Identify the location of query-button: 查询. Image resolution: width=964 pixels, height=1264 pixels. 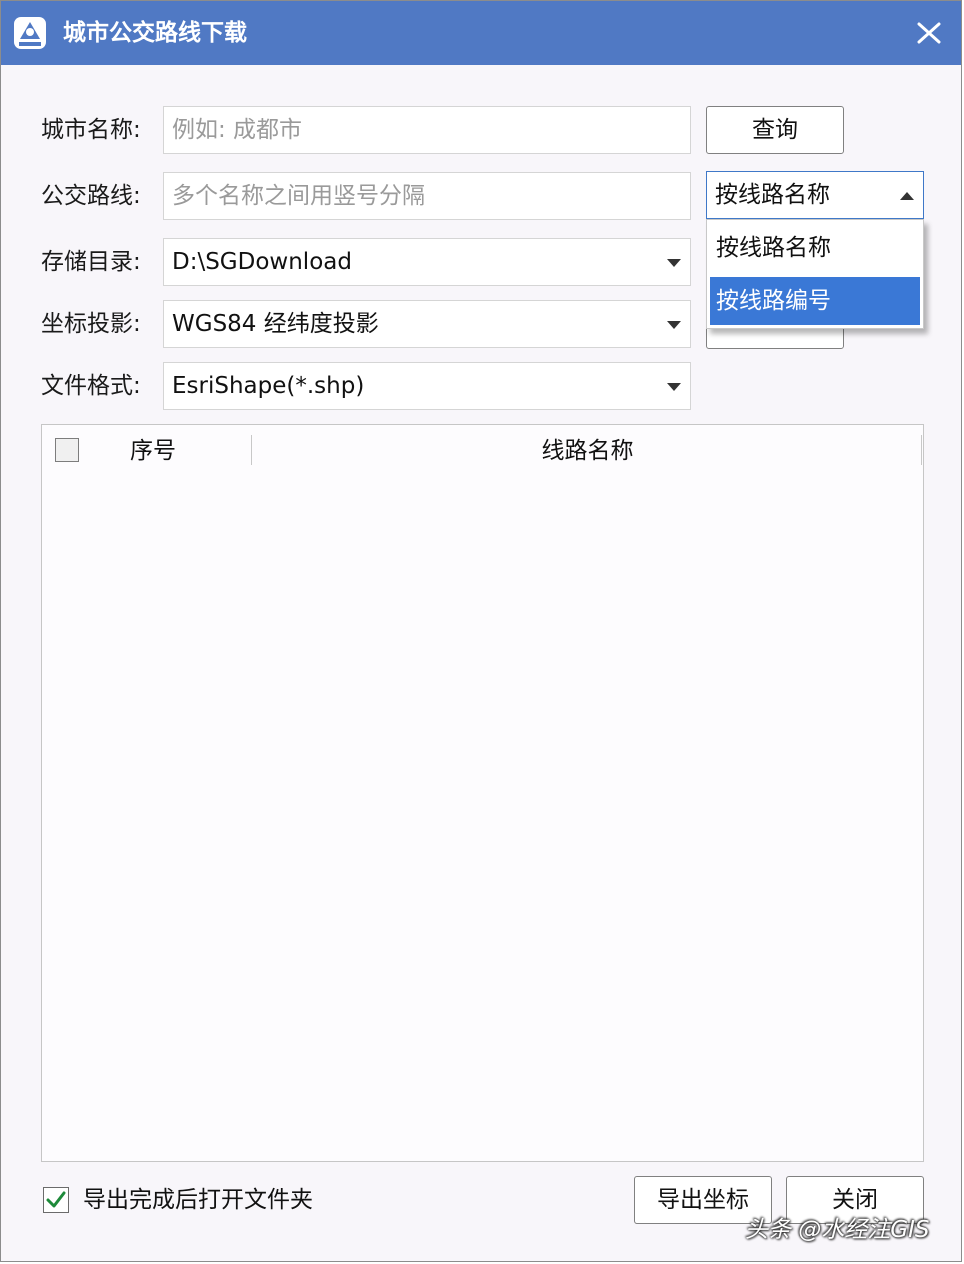
(775, 130).